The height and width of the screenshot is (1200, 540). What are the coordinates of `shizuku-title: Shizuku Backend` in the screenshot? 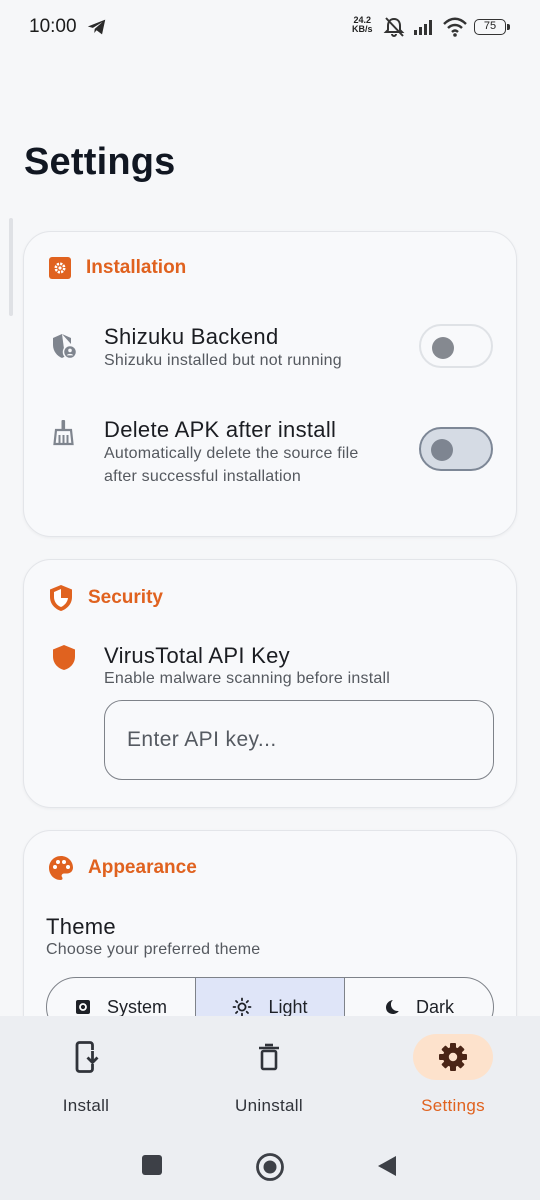 It's located at (191, 336).